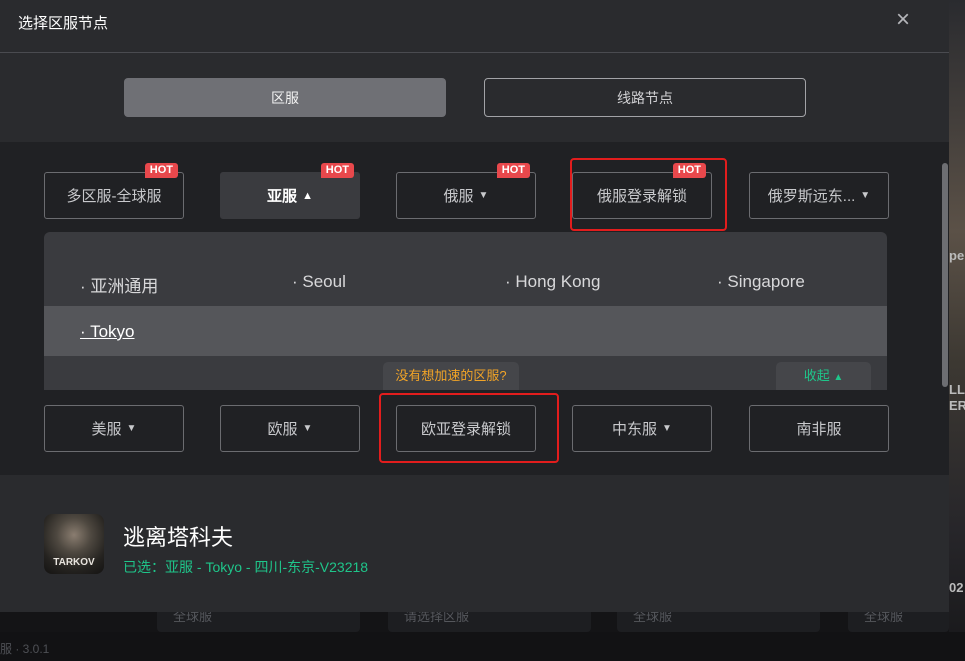  I want to click on region-us-button: 美服 ▼, so click(114, 428).